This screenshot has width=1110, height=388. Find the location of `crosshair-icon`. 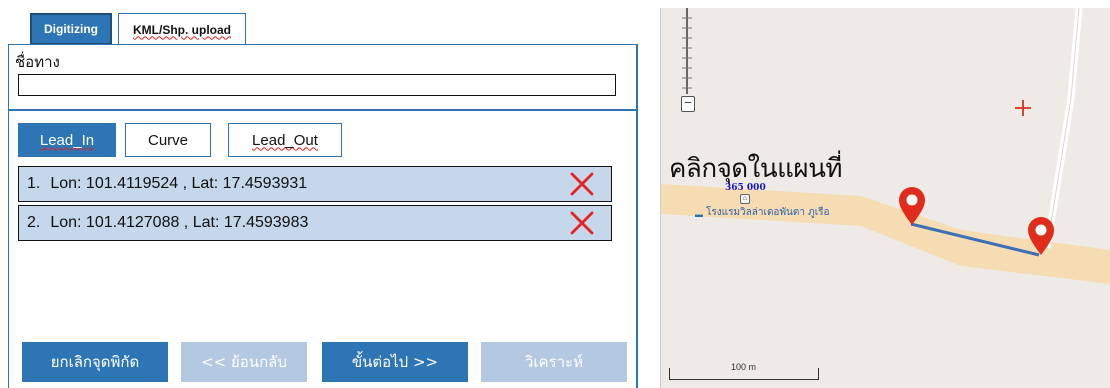

crosshair-icon is located at coordinates (1023, 108).